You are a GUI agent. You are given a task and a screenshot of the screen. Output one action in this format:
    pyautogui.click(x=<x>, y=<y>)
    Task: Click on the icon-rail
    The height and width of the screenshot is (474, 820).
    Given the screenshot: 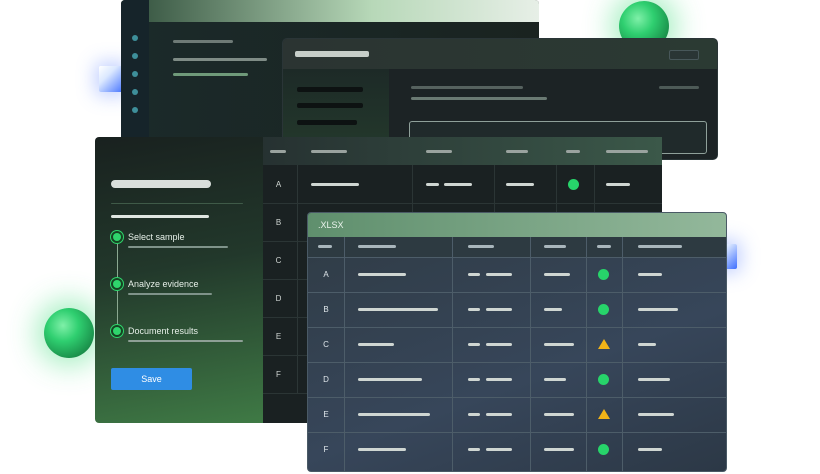 What is the action you would take?
    pyautogui.click(x=135, y=75)
    